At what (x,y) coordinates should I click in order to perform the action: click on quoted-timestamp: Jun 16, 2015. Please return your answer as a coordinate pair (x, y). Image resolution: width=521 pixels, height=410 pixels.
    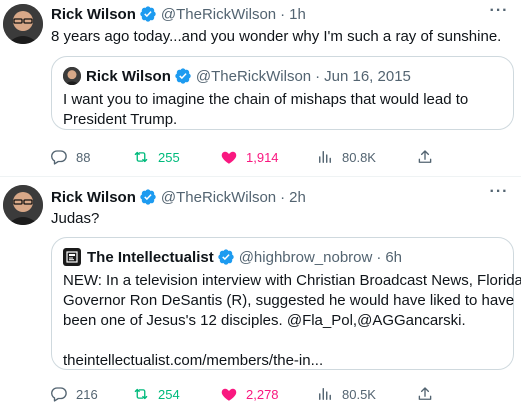
    Looking at the image, I should click on (367, 76).